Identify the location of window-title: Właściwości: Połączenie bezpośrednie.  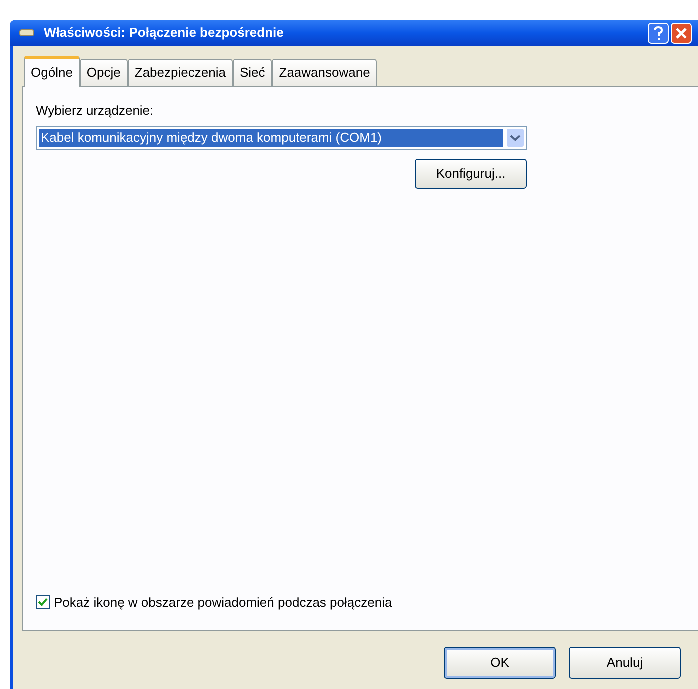
(164, 33).